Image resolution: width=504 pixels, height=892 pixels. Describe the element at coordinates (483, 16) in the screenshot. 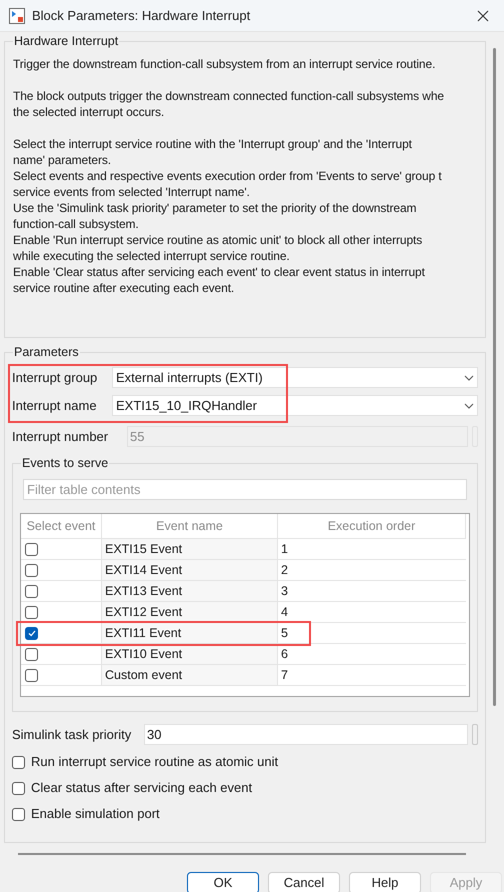

I see `close-icon` at that location.